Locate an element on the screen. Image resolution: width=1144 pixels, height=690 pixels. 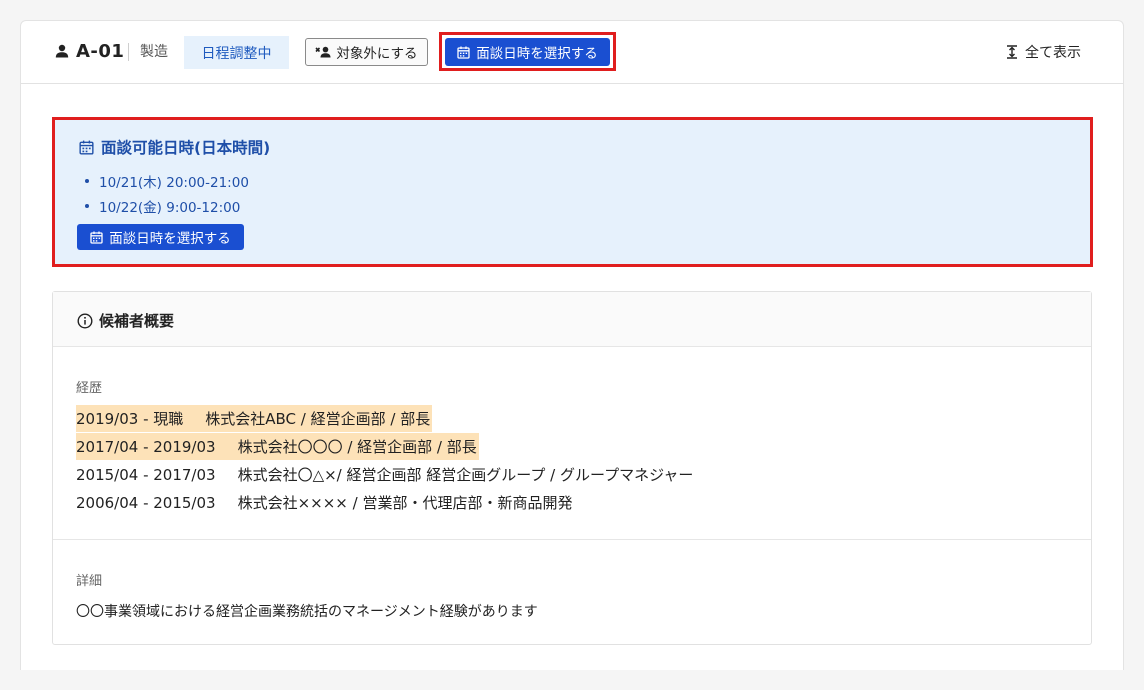
select-datetime-button: 面談日時を選択する is located at coordinates (527, 52).